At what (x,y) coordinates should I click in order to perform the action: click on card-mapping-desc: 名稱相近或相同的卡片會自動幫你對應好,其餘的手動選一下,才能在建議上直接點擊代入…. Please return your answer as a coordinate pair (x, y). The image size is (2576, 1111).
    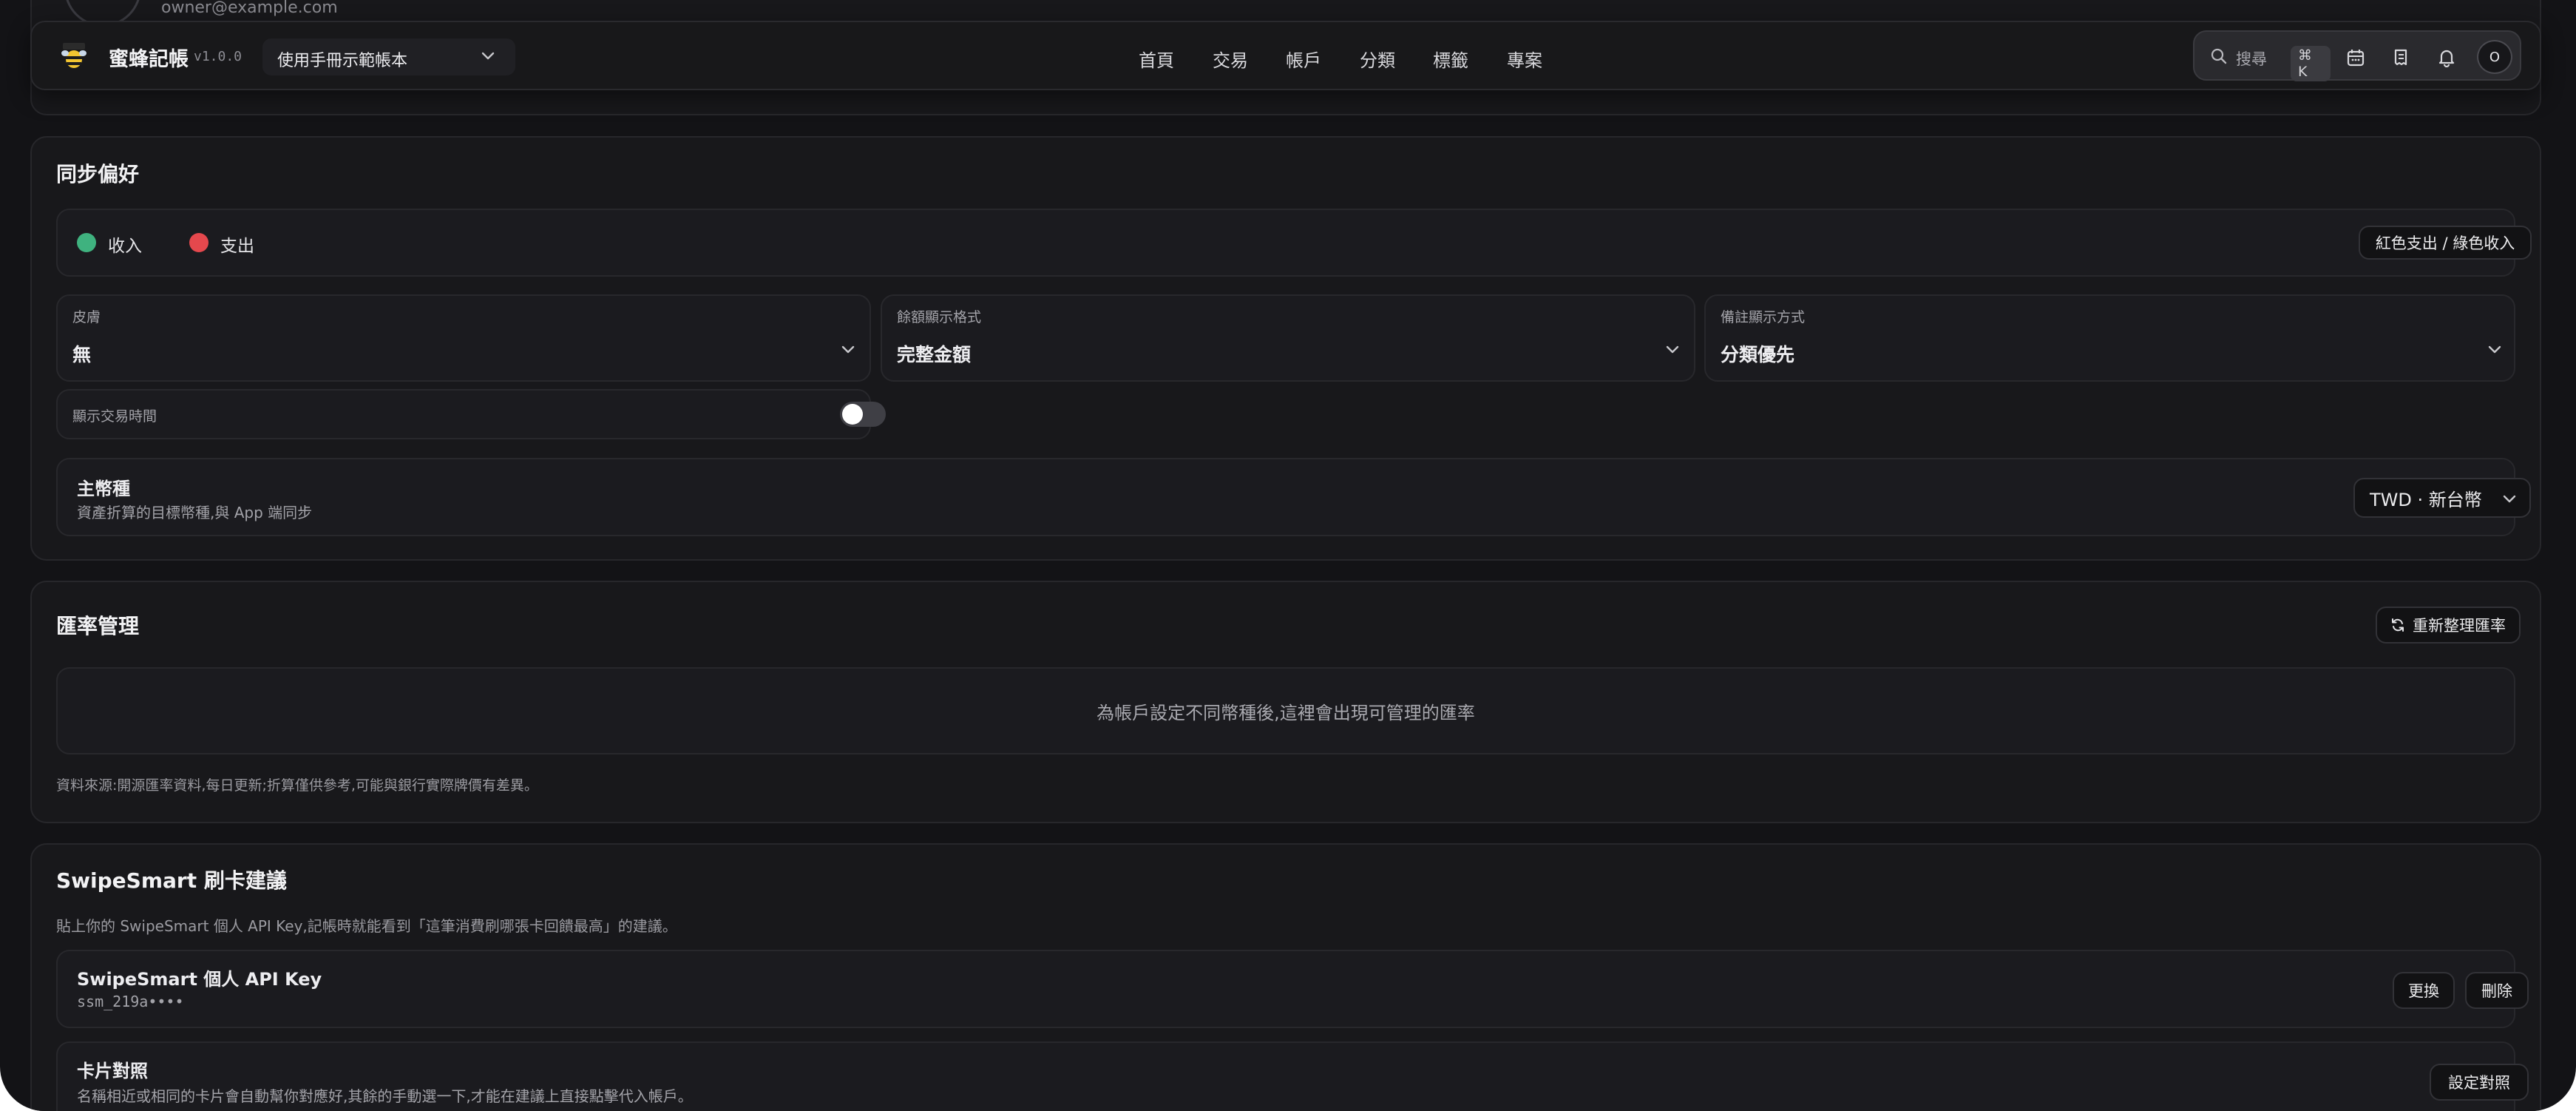
    Looking at the image, I should click on (385, 1096).